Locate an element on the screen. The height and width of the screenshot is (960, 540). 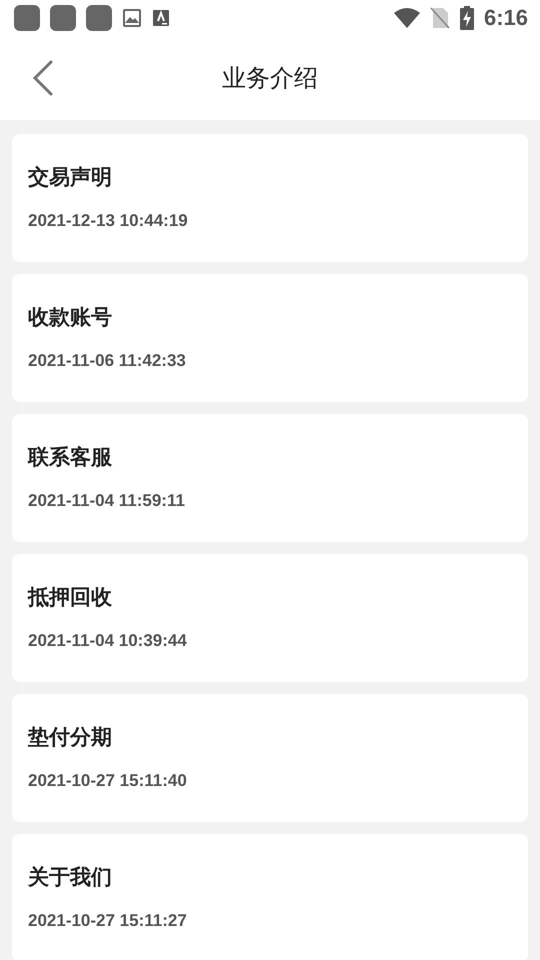
image-icon is located at coordinates (132, 18).